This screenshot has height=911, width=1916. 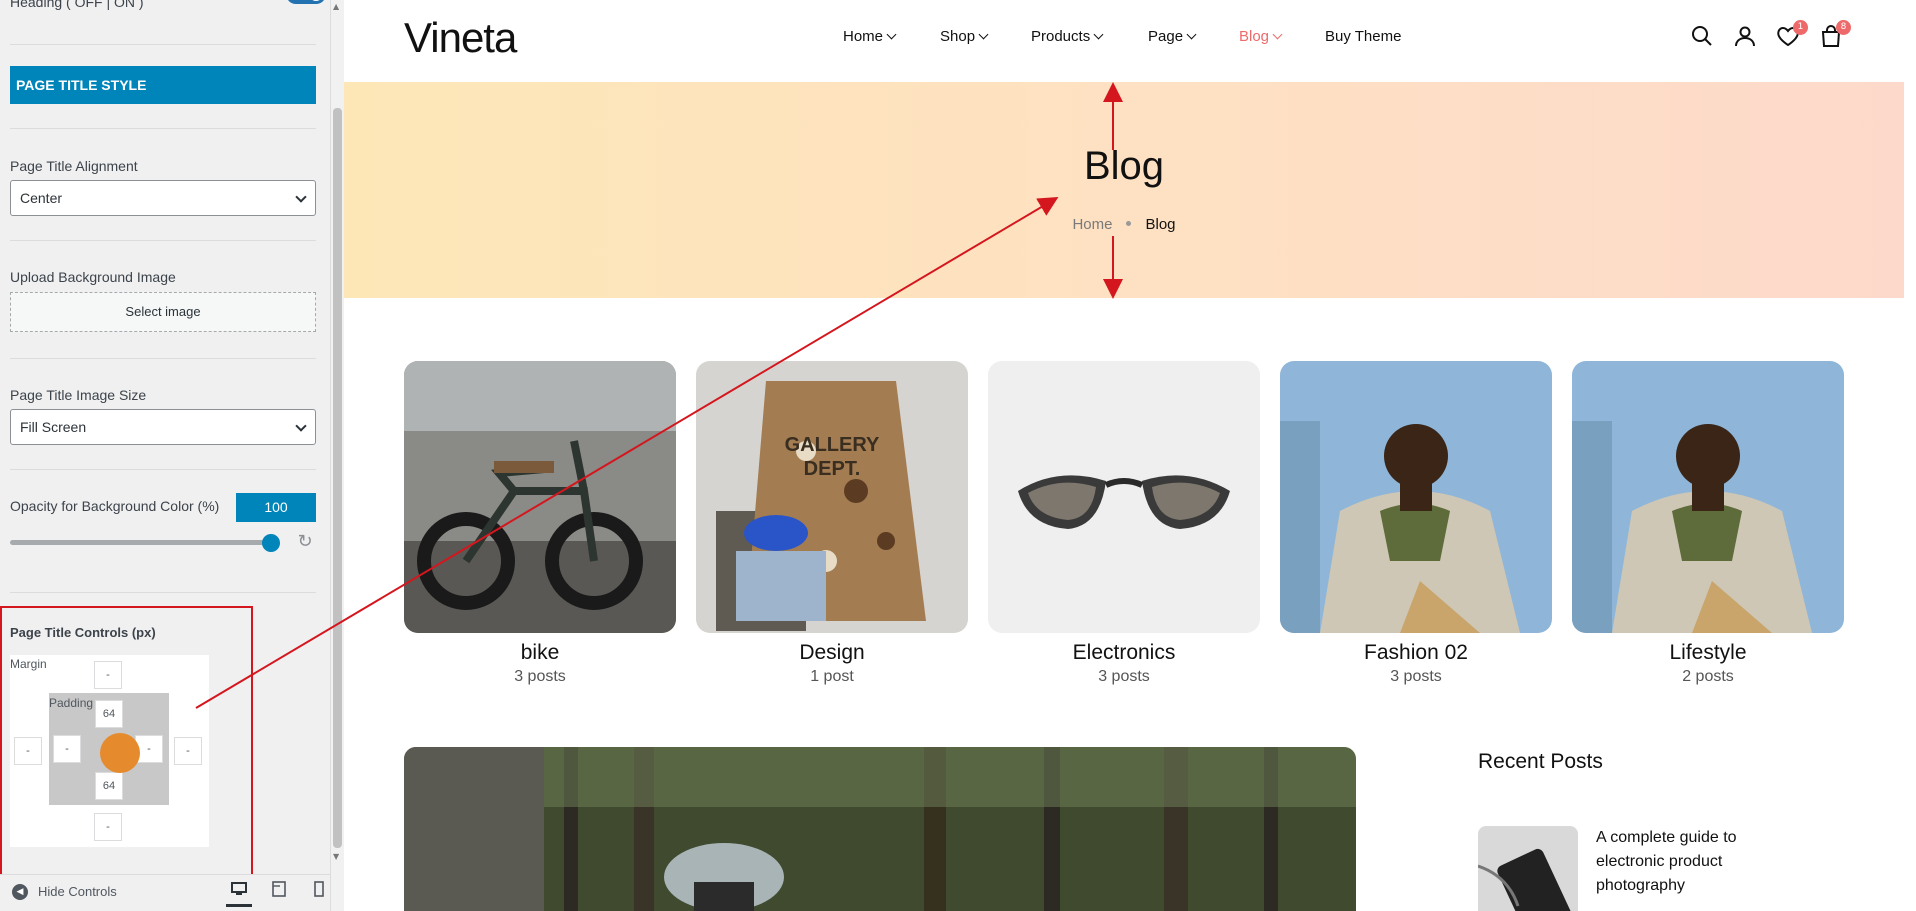 I want to click on wishlist-badge: 1, so click(x=1800, y=27).